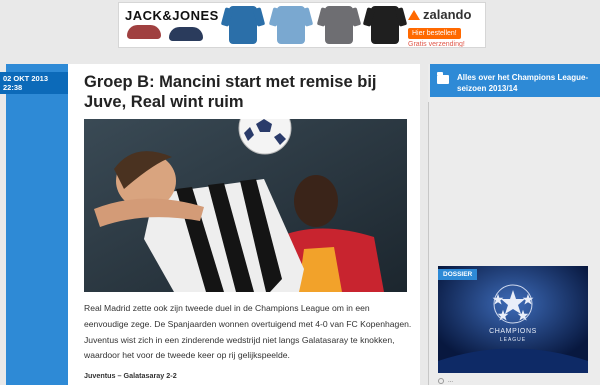 The height and width of the screenshot is (385, 600). I want to click on dossier-card: DOSSIER CHAMPIONS LEAGUE, so click(513, 319).